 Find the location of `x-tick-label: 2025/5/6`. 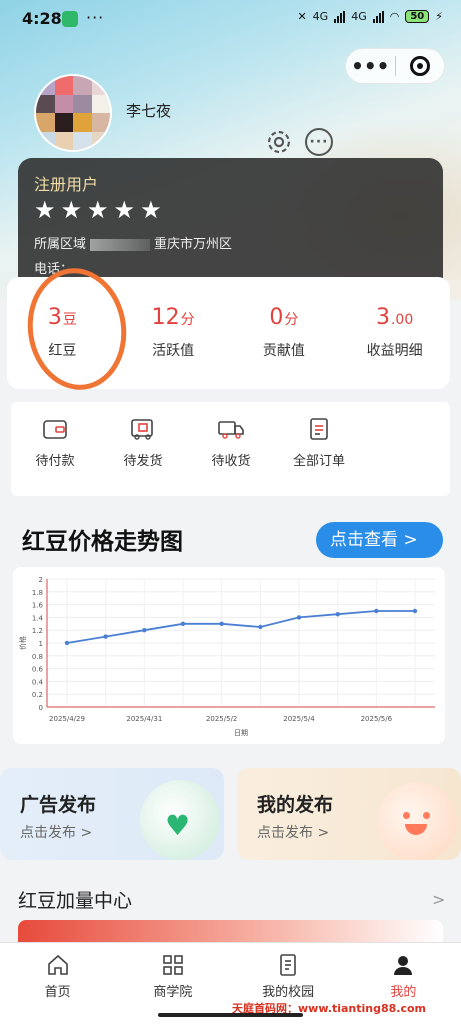

x-tick-label: 2025/5/6 is located at coordinates (377, 719).